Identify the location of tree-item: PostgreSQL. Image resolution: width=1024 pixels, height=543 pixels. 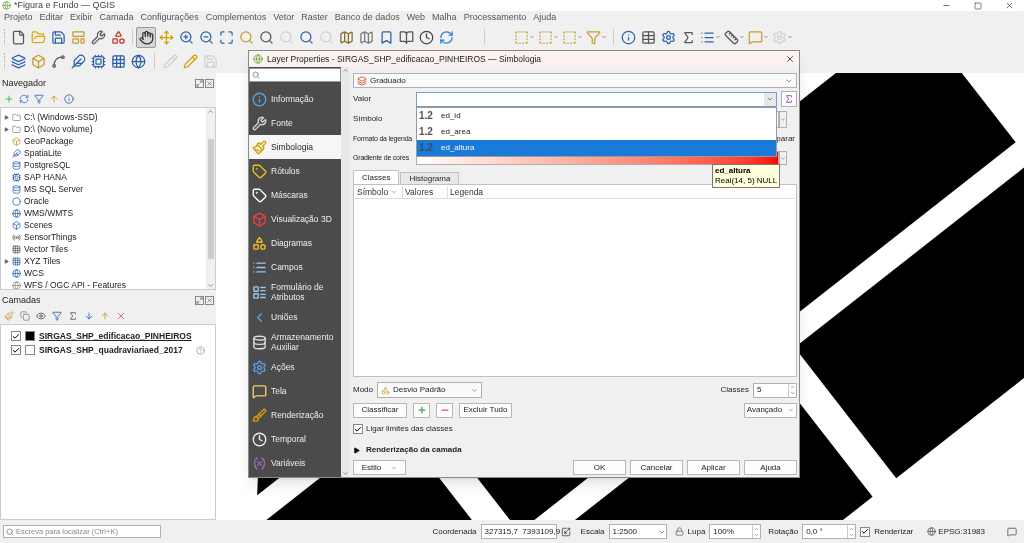
(103, 165).